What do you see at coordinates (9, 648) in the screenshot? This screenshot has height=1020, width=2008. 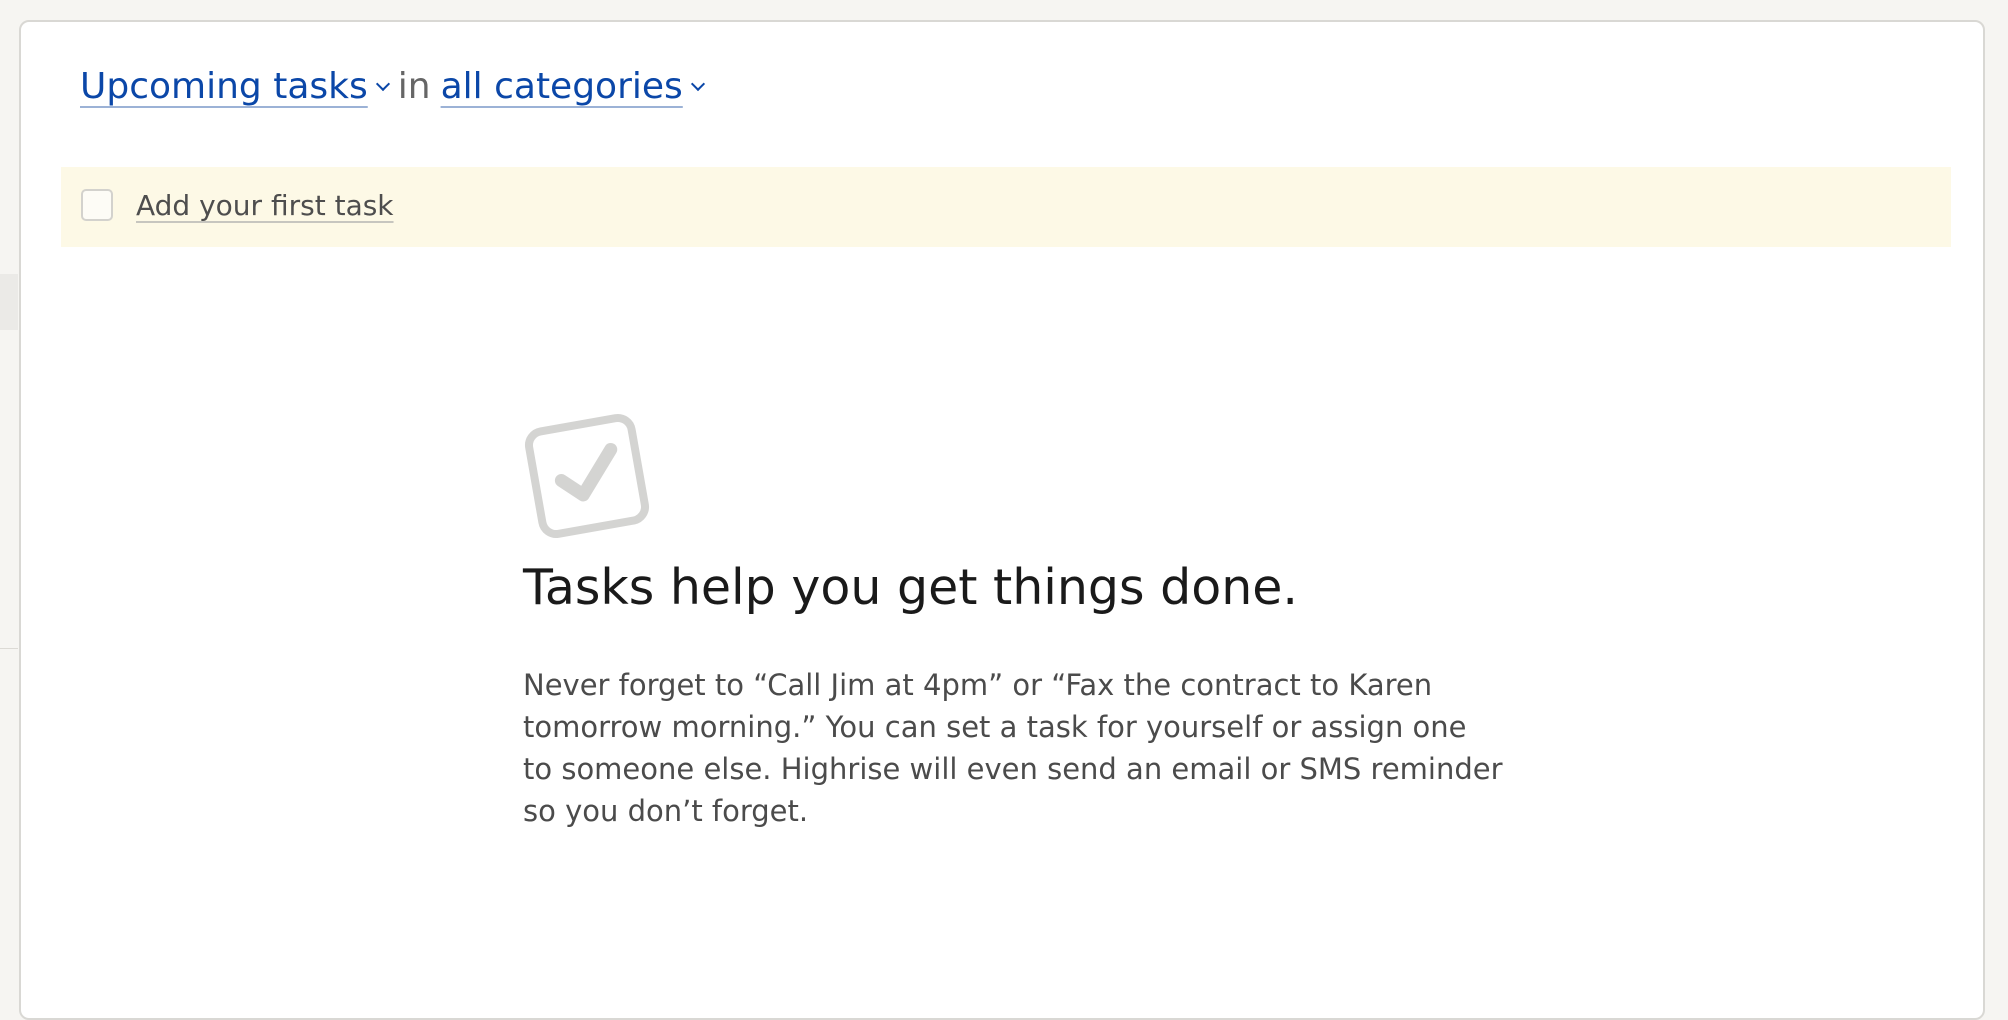 I see `sidebar-edge-divider` at bounding box center [9, 648].